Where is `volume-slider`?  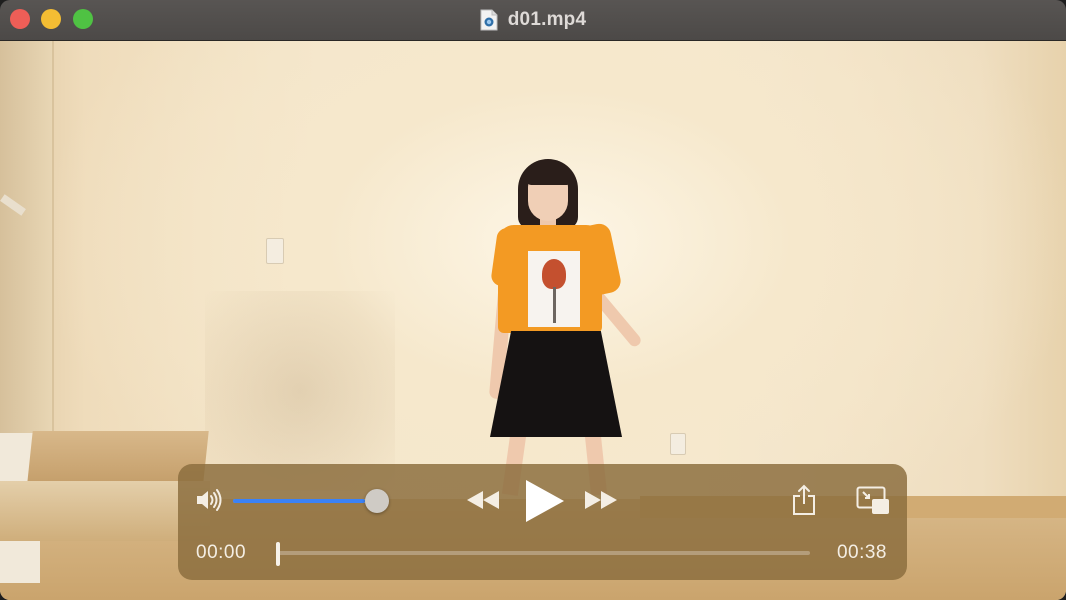
volume-slider is located at coordinates (311, 501).